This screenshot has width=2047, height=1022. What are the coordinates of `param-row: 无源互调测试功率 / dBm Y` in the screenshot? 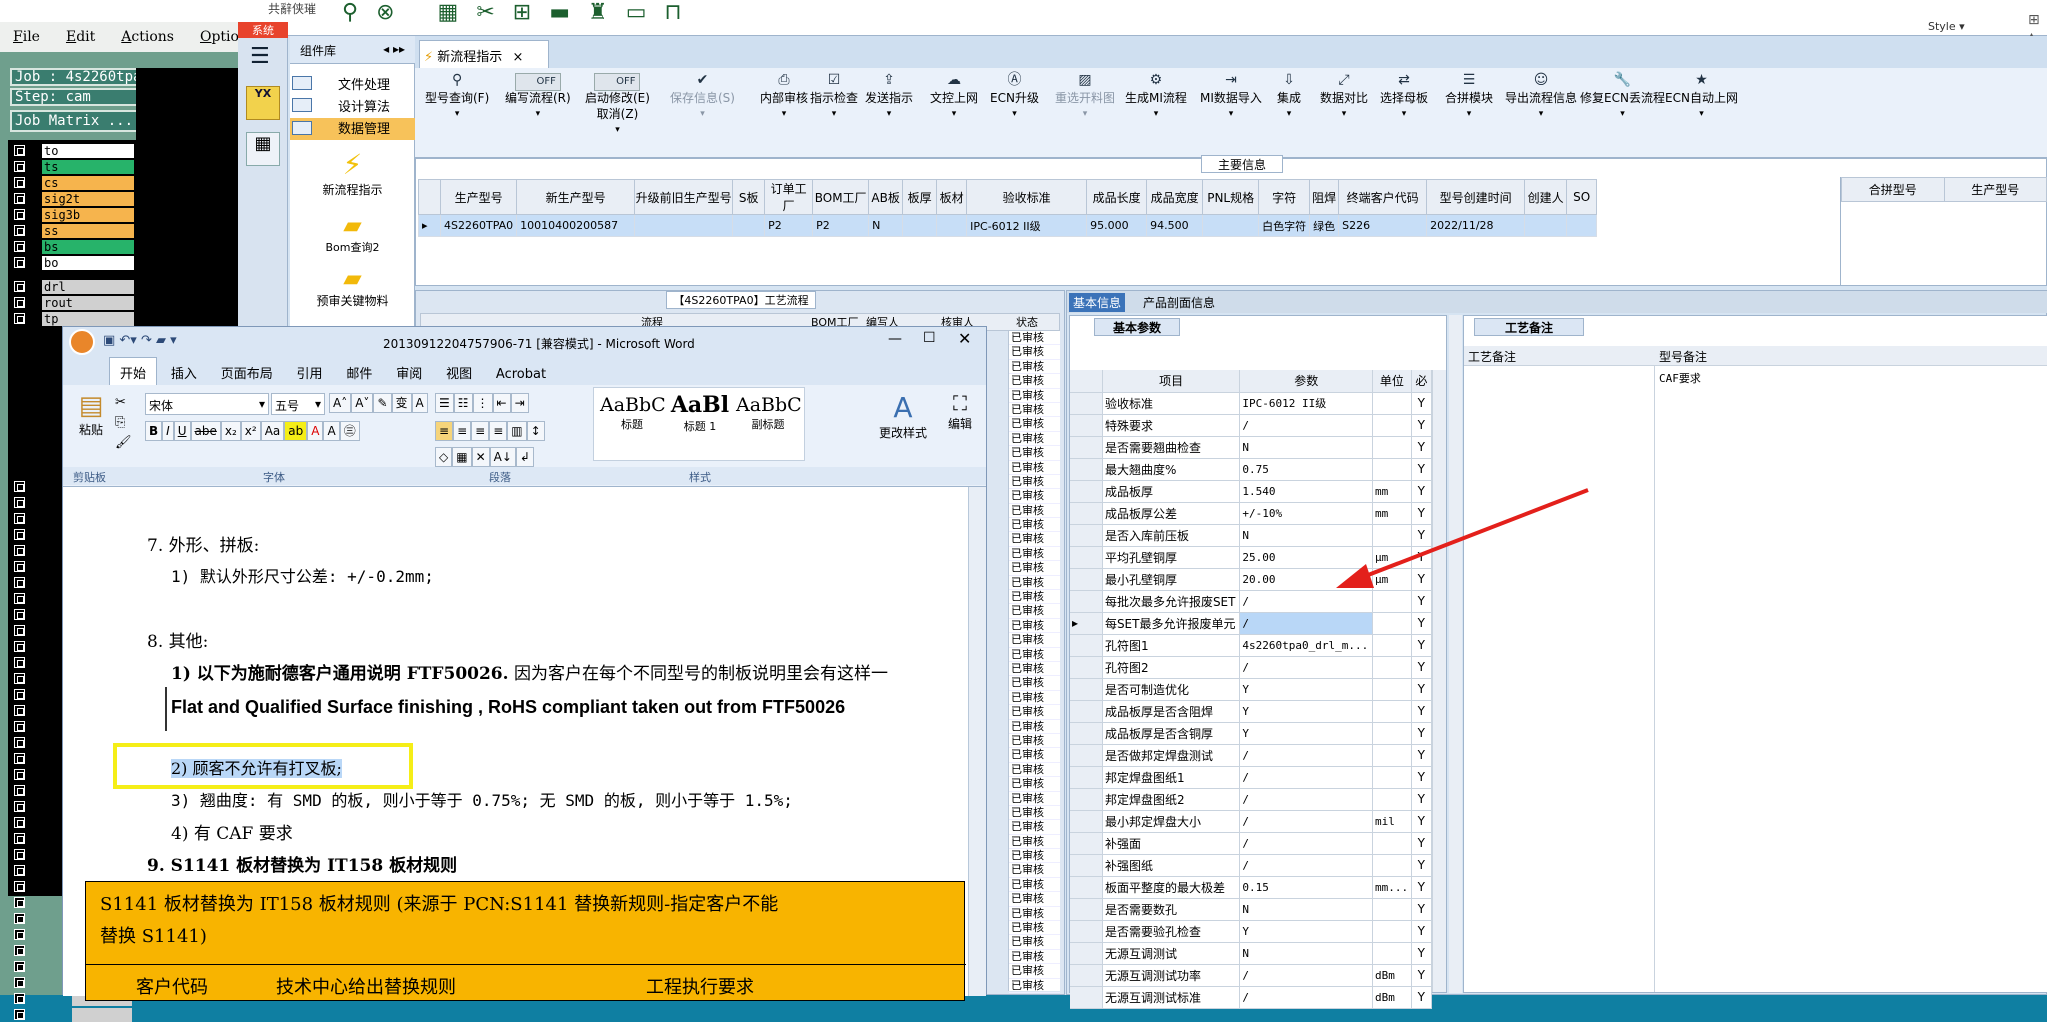 It's located at (1251, 975).